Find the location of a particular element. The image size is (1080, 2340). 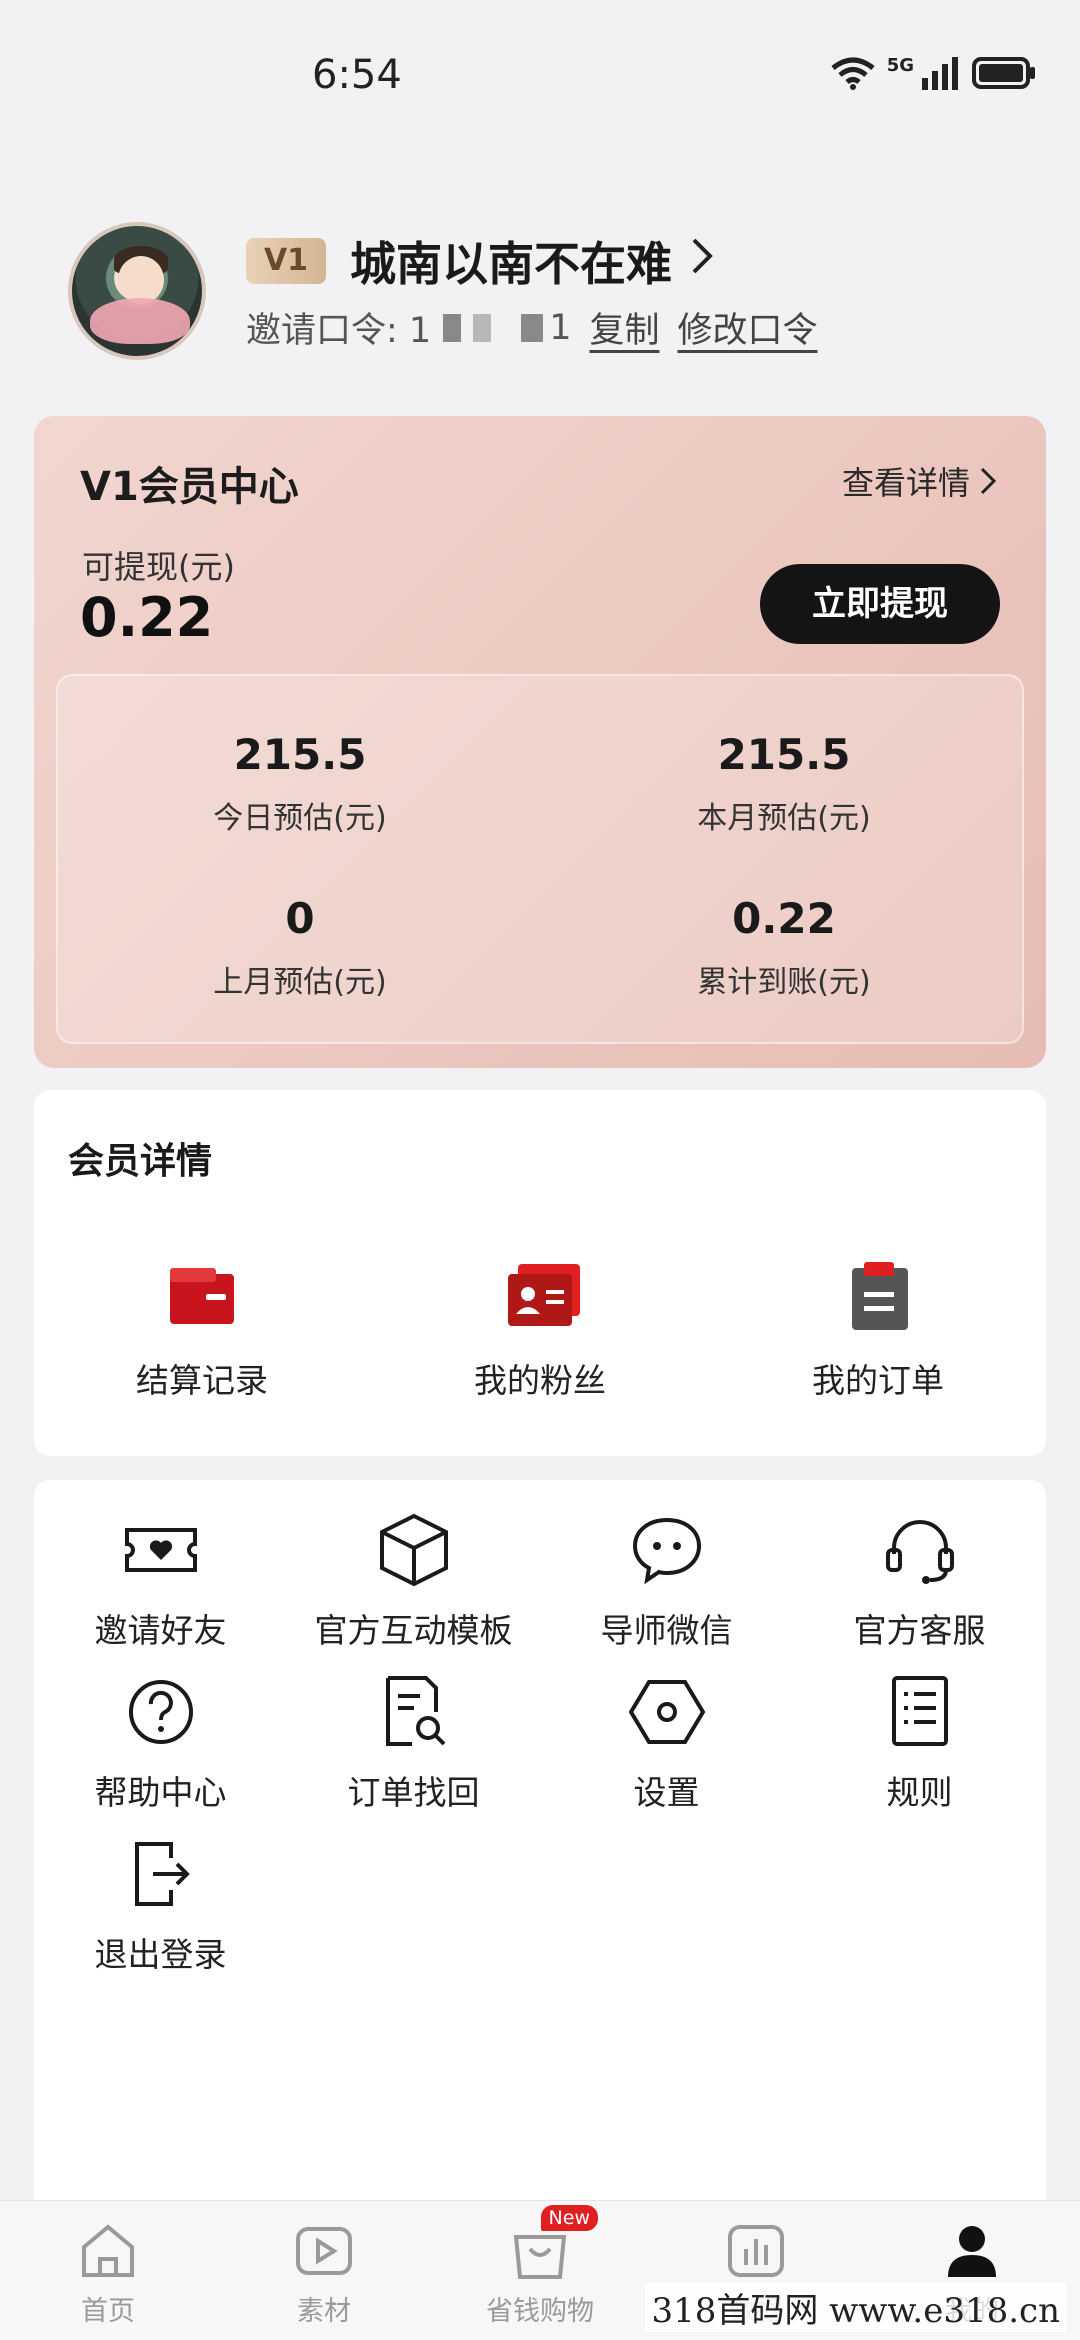

help-center-button: 帮助中心 is located at coordinates (160, 1743).